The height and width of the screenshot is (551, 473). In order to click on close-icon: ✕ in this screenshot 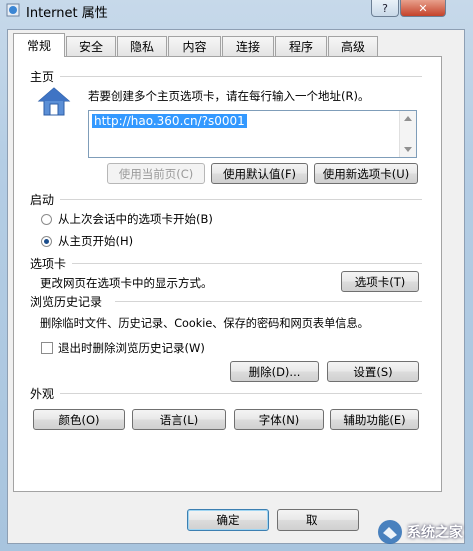, I will do `click(423, 8)`.